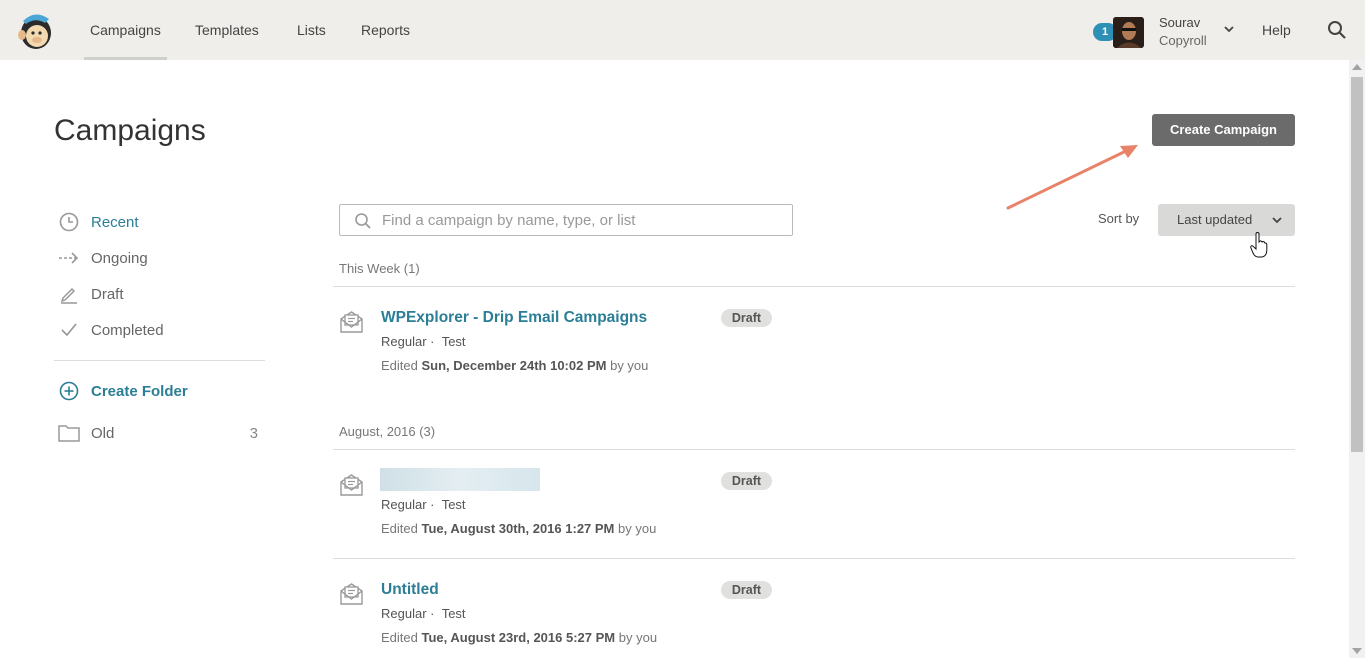 Image resolution: width=1365 pixels, height=658 pixels. Describe the element at coordinates (139, 391) in the screenshot. I see `create-folder-label: Create Folder` at that location.